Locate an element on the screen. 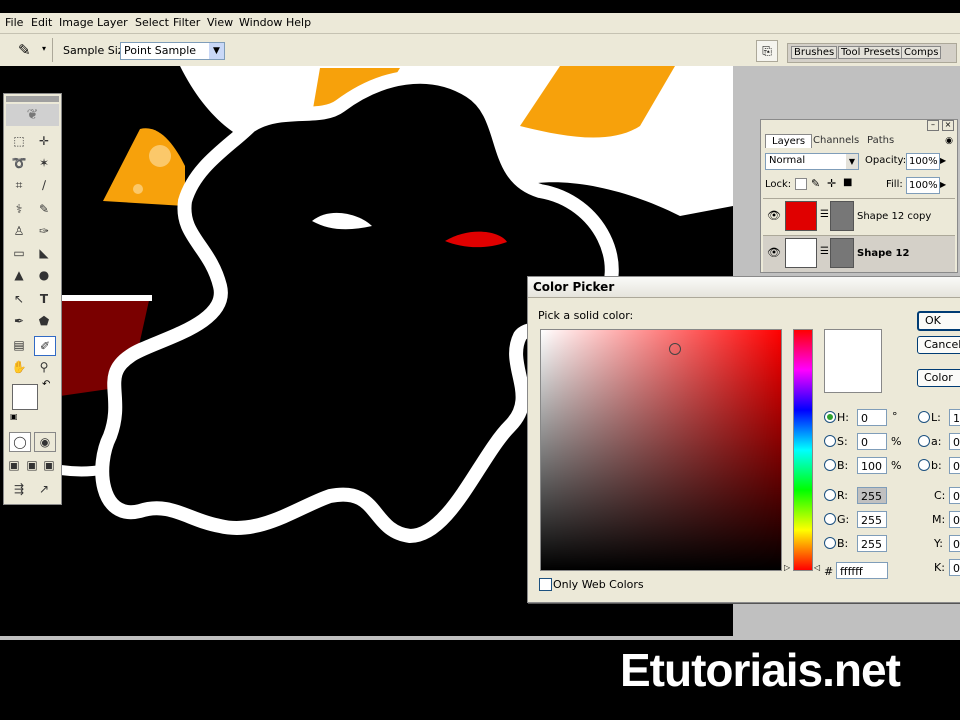 Image resolution: width=960 pixels, height=720 pixels. magic-wand-icon: ✶ is located at coordinates (44, 163).